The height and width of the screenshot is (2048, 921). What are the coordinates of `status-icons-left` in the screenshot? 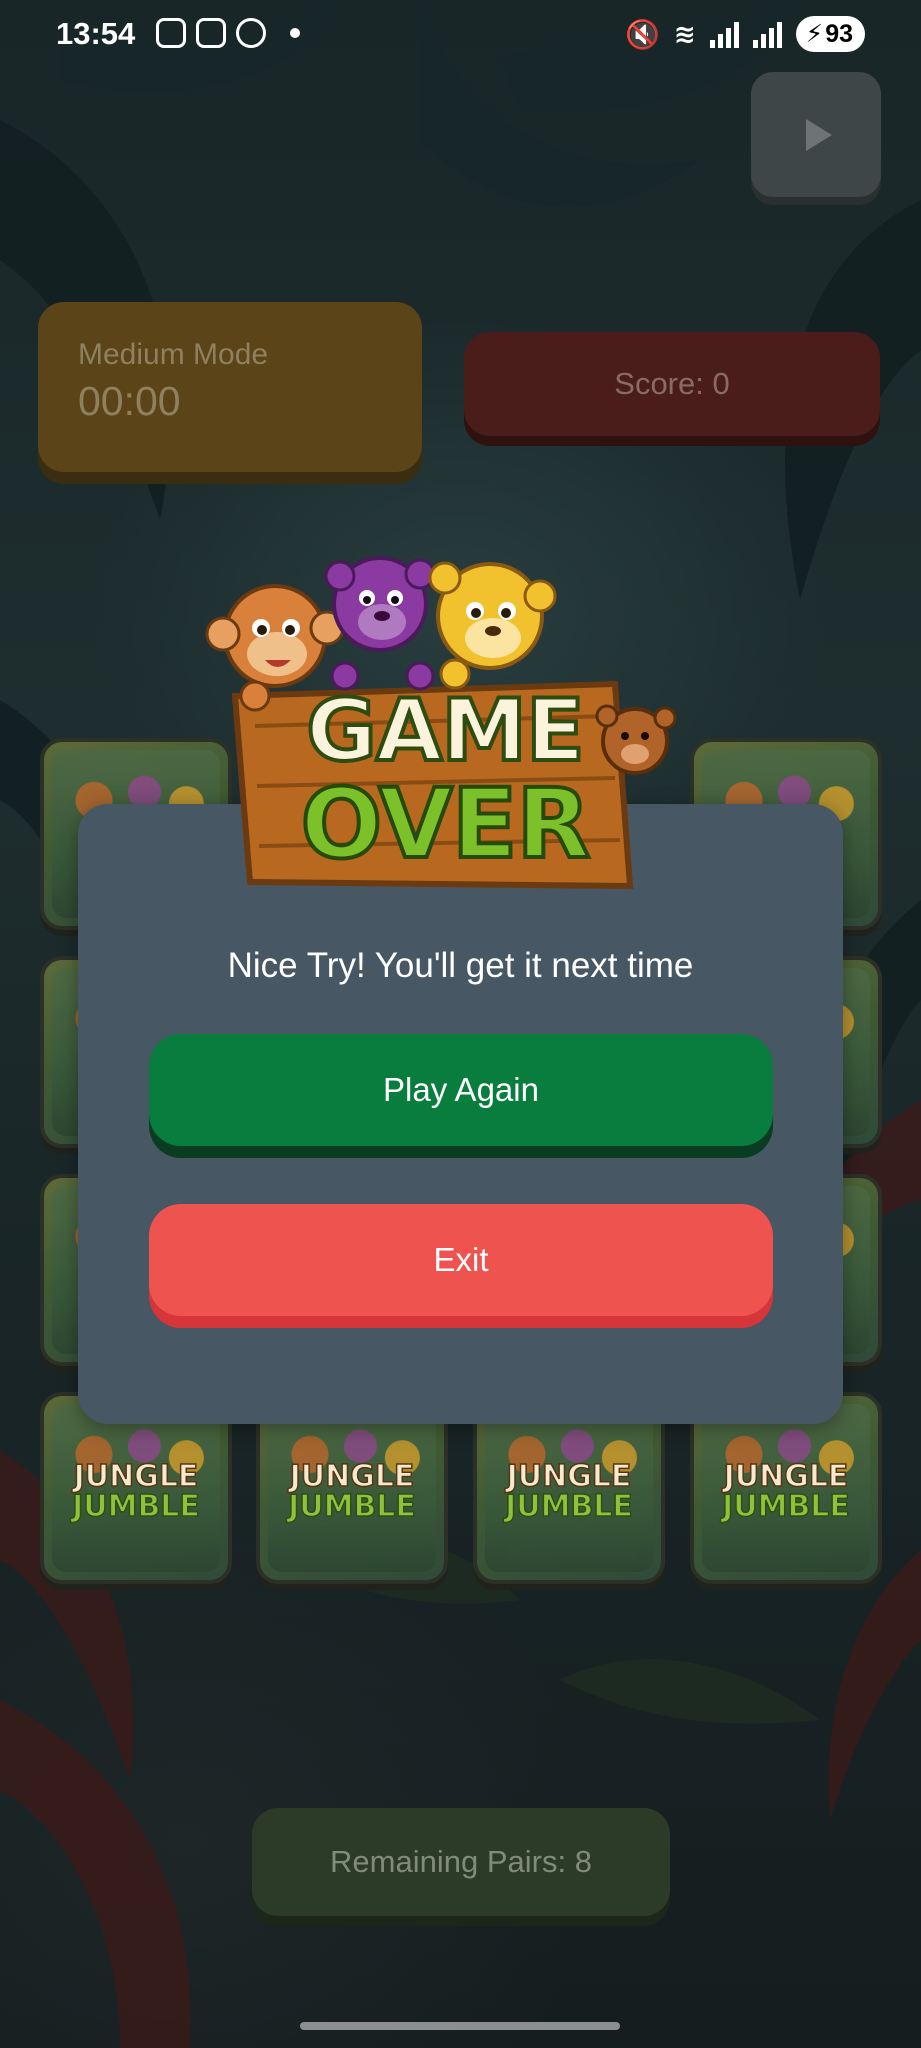 It's located at (228, 33).